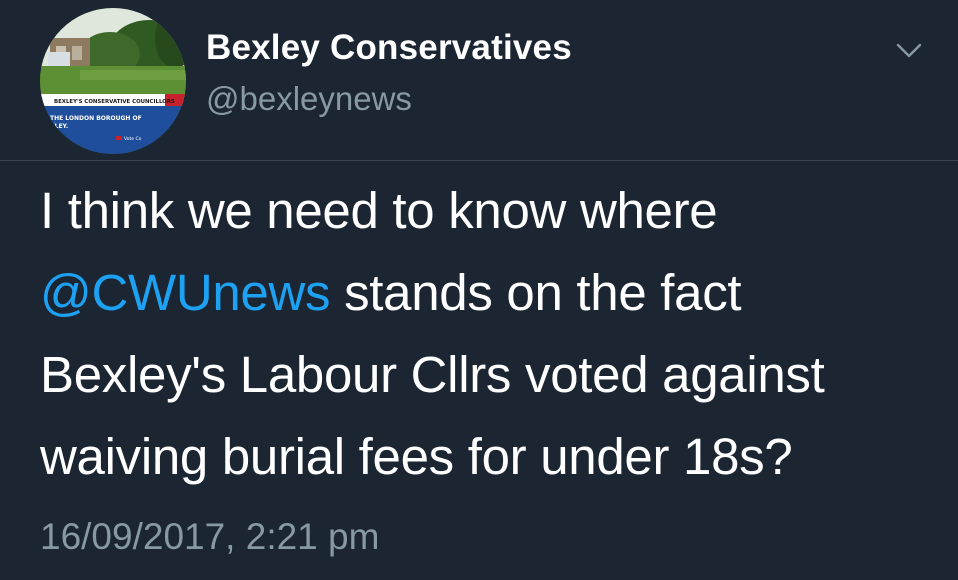  I want to click on display-name: Bexley Conservatives, so click(389, 48).